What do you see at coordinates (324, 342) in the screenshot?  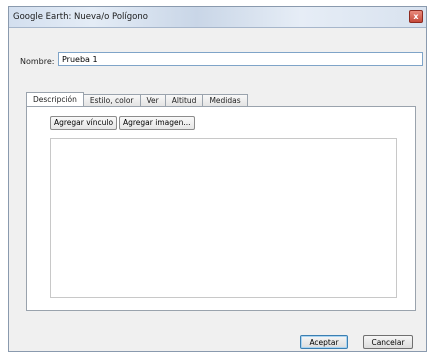 I see `accept-button: Aceptar` at bounding box center [324, 342].